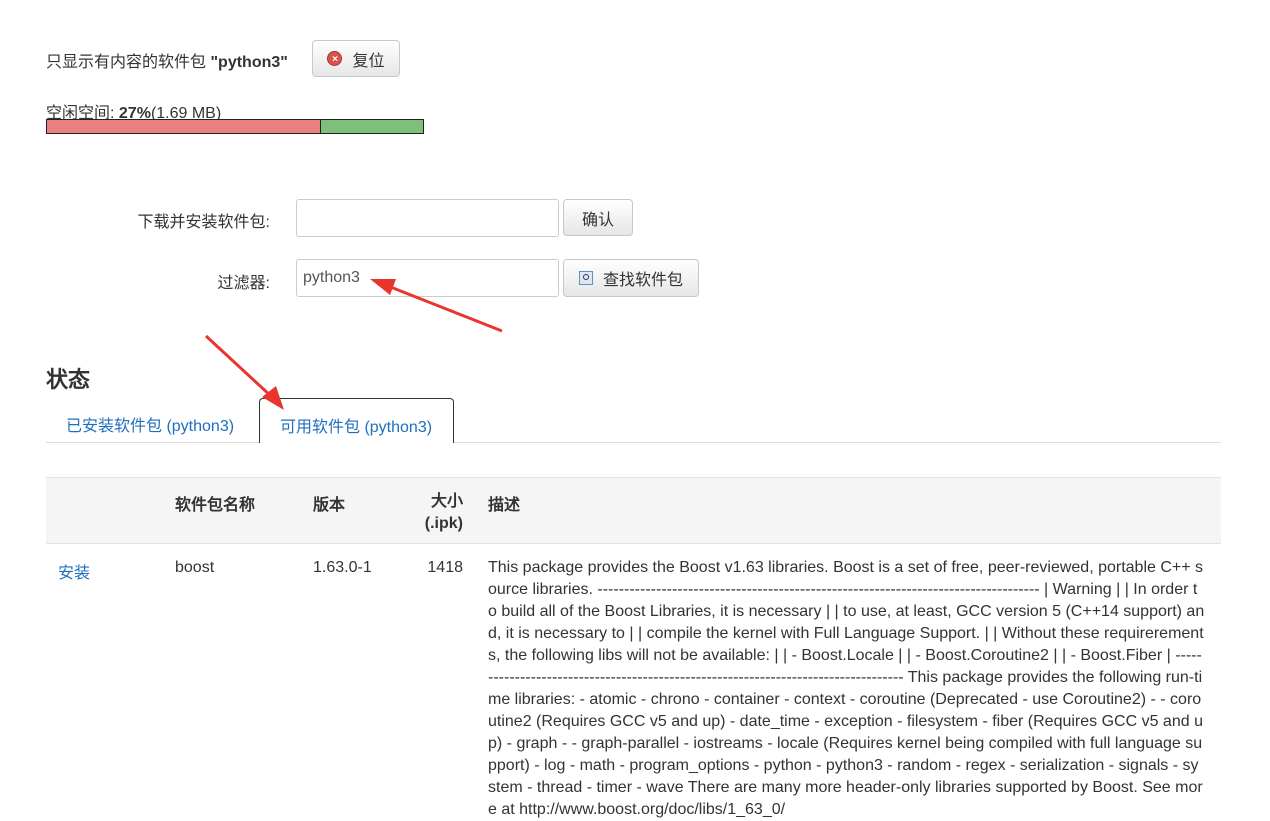  What do you see at coordinates (585, 278) in the screenshot?
I see `search-icon` at bounding box center [585, 278].